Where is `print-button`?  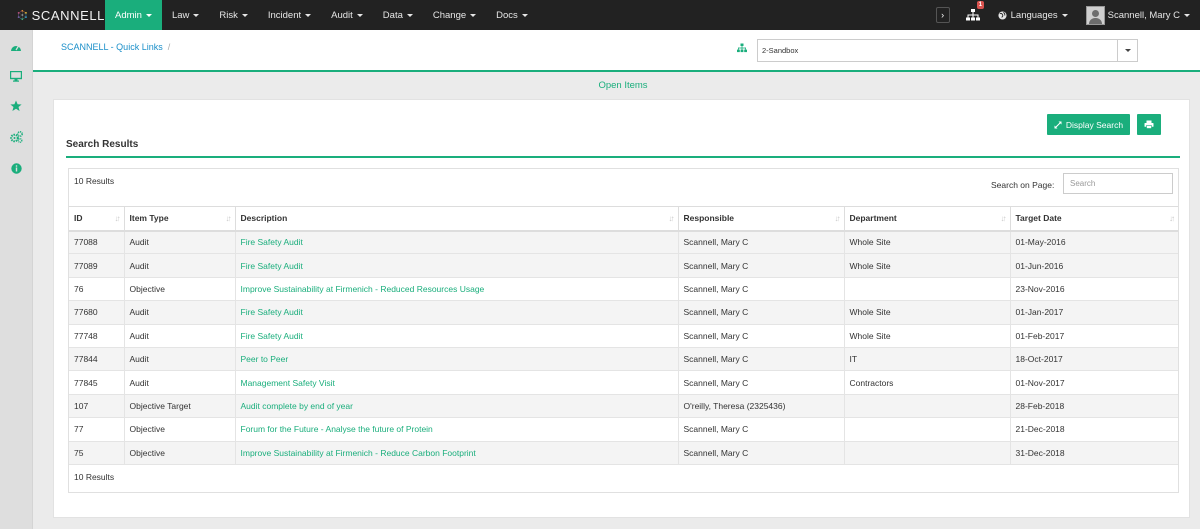
print-button is located at coordinates (1149, 124).